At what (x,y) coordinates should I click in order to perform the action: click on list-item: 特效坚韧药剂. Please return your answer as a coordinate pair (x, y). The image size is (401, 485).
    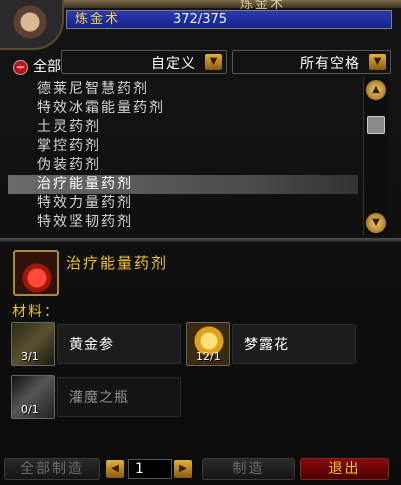
    Looking at the image, I should click on (183, 222).